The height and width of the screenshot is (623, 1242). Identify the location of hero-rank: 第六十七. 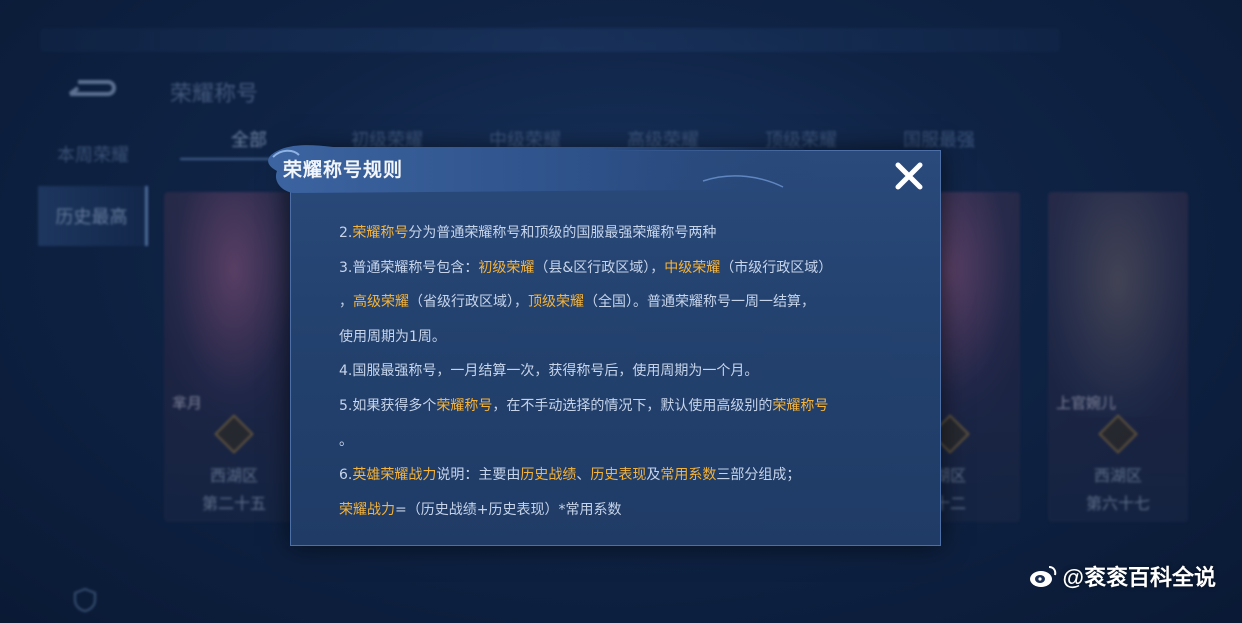
(1117, 503).